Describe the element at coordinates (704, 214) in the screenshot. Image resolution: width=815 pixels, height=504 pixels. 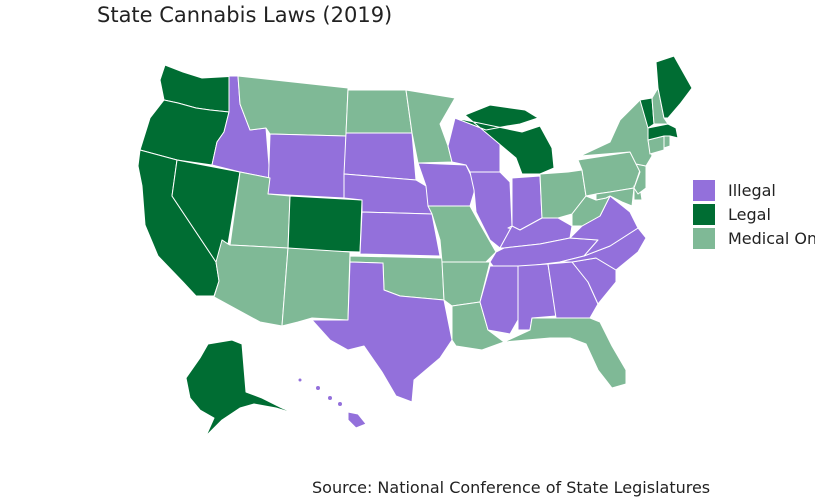
I see `legend-key-legal` at that location.